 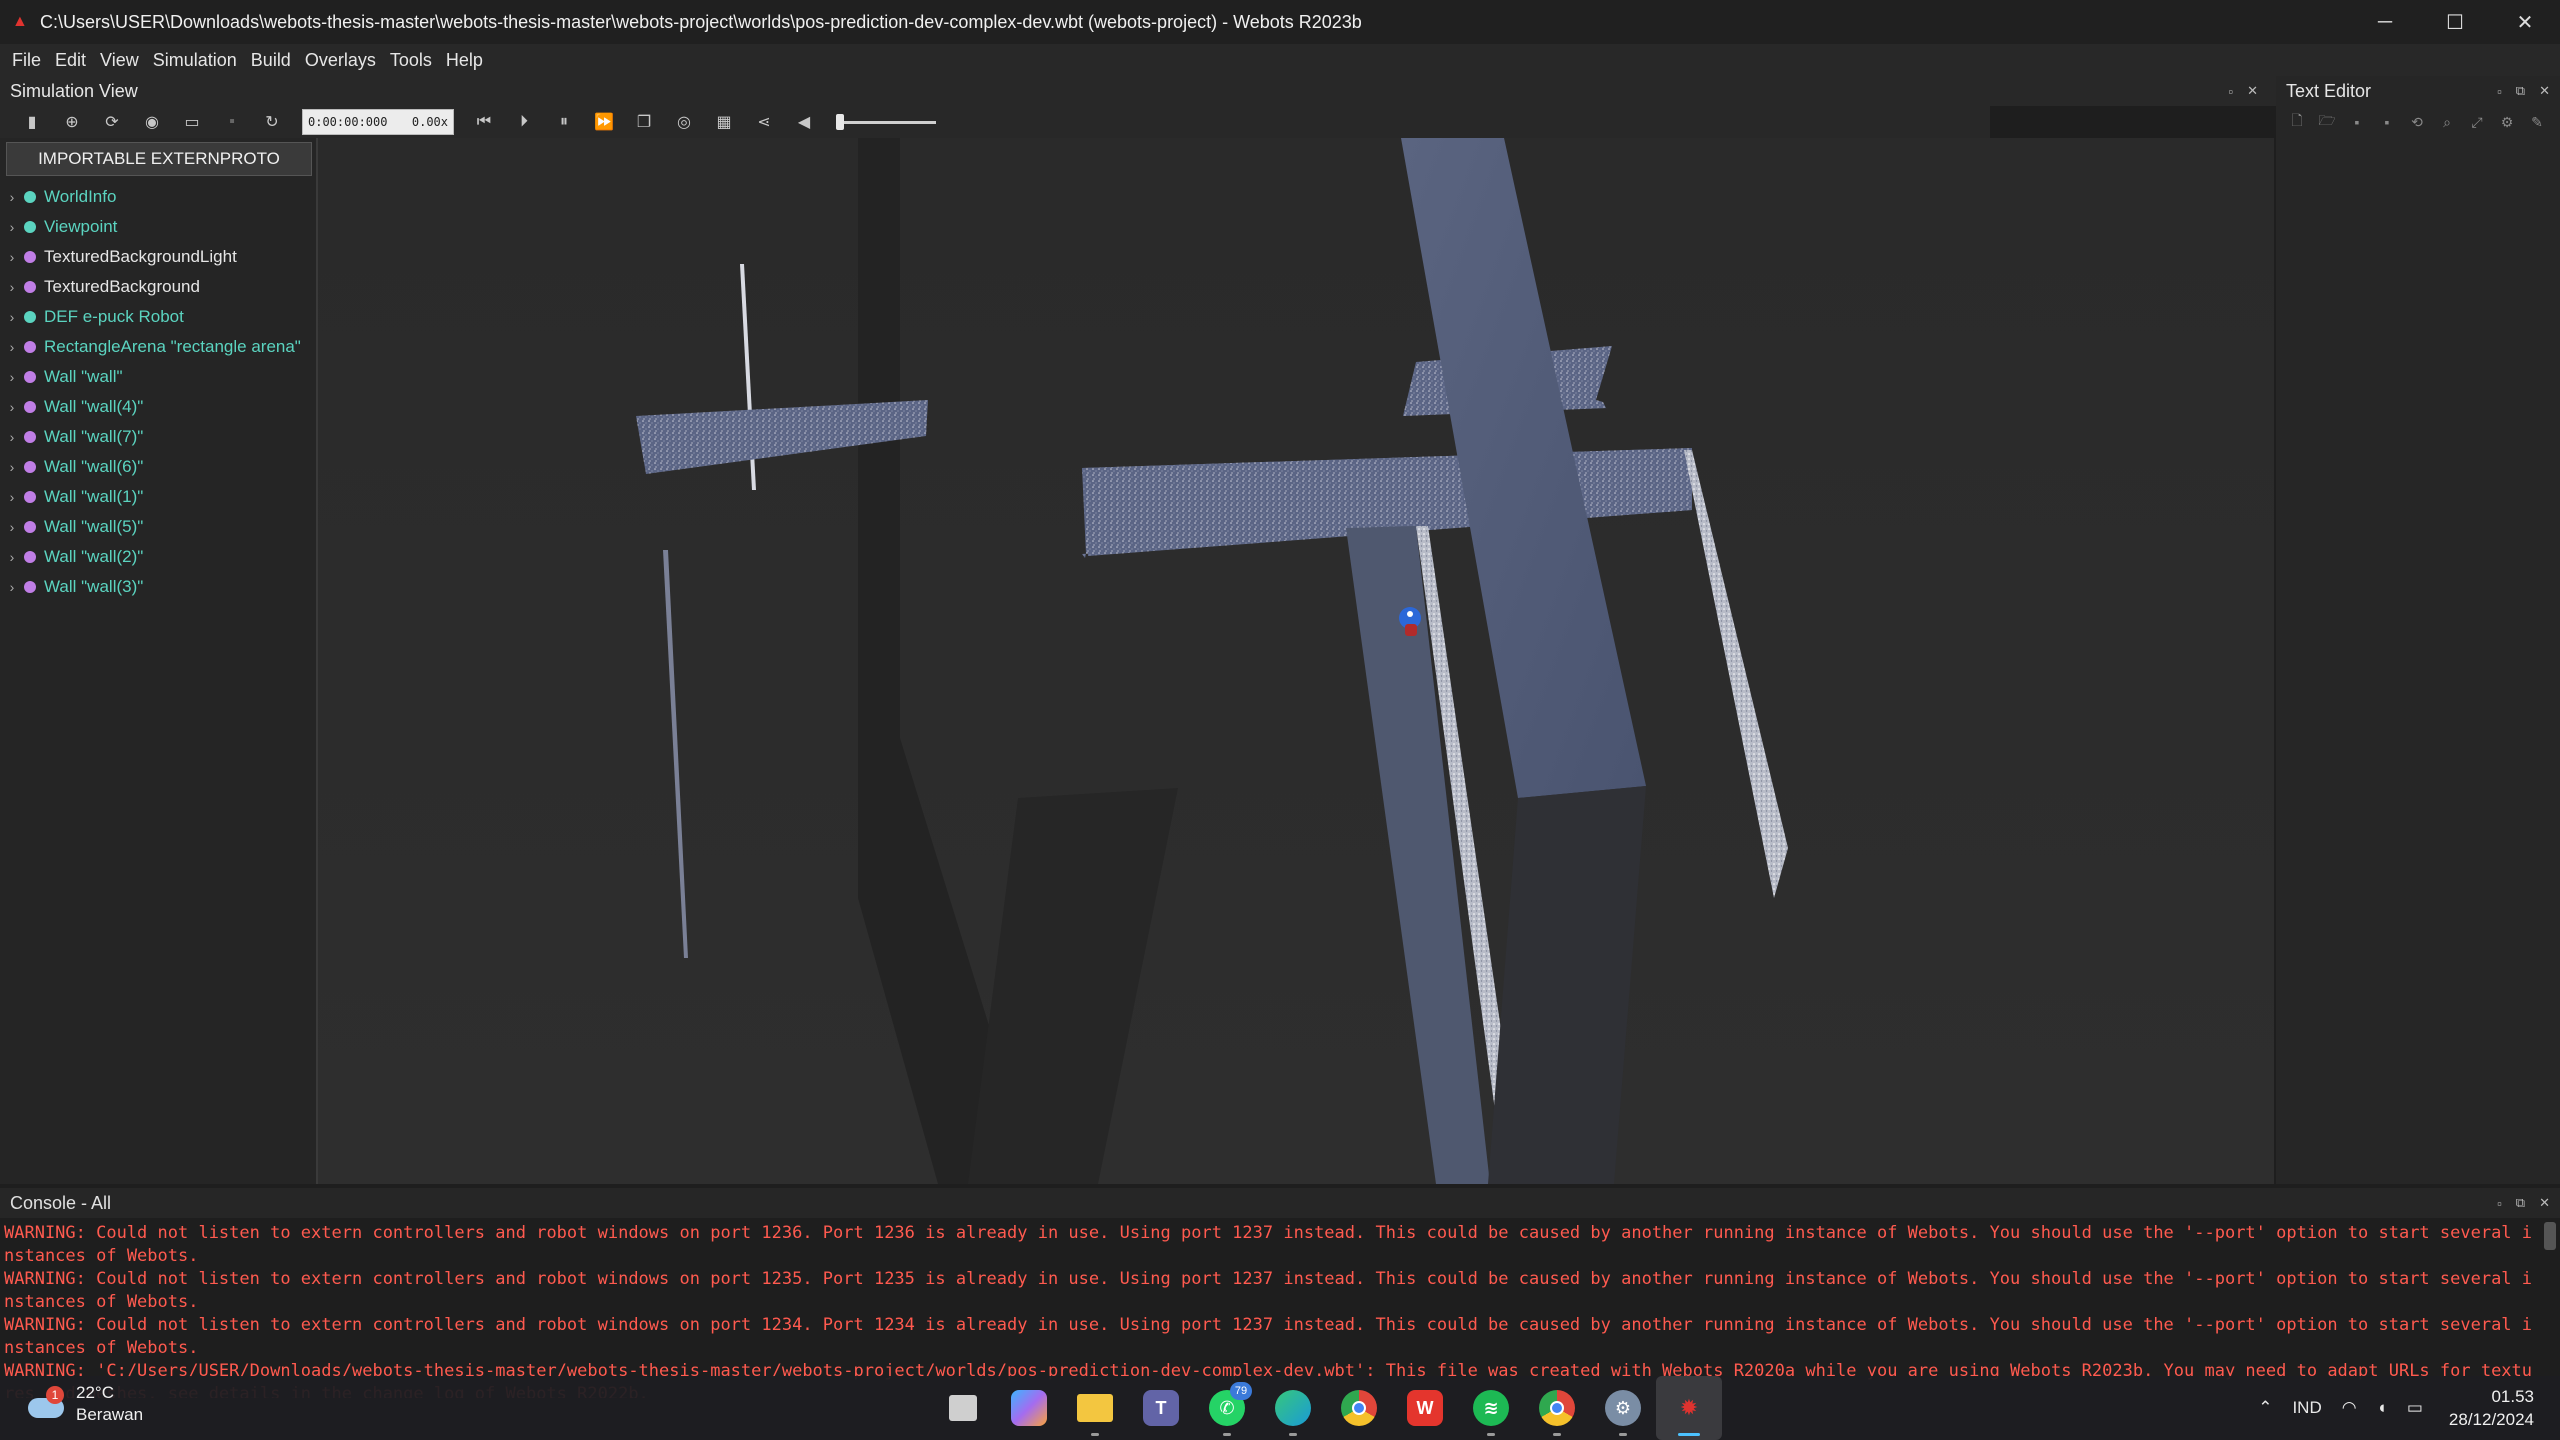 I want to click on scene-tree-node-label: TexturedBackground, so click(x=122, y=286).